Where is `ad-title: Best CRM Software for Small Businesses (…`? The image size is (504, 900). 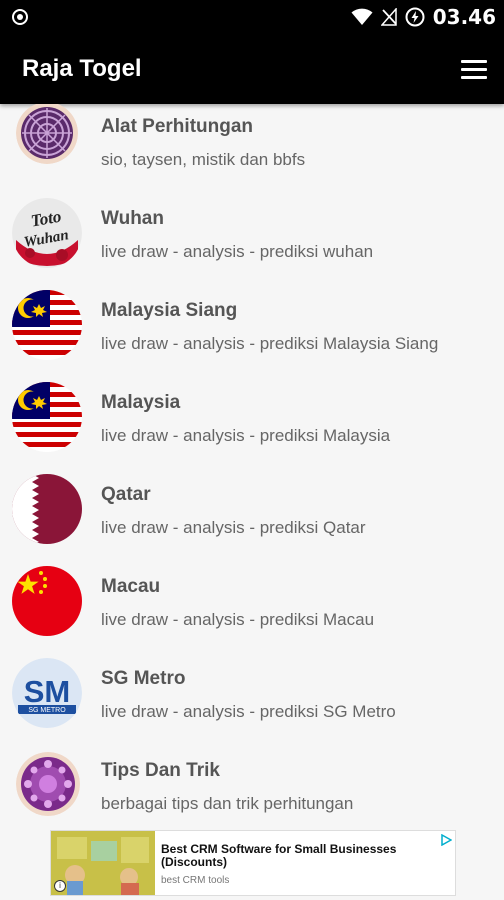
ad-title: Best CRM Software for Small Businesses (… is located at coordinates (279, 855).